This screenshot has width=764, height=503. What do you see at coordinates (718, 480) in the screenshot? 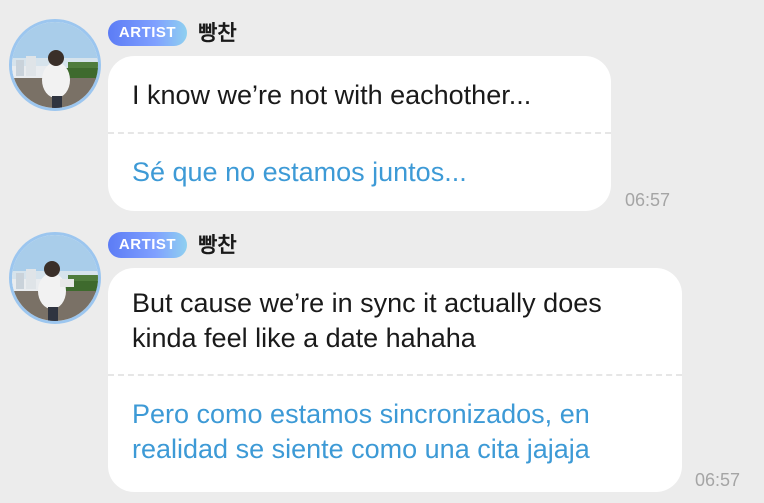
I see `message-timestamp: 06:57` at bounding box center [718, 480].